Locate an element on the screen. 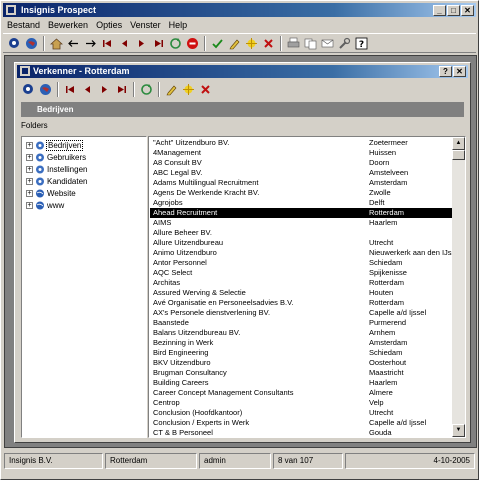 The image size is (479, 480). check-icon is located at coordinates (217, 43).